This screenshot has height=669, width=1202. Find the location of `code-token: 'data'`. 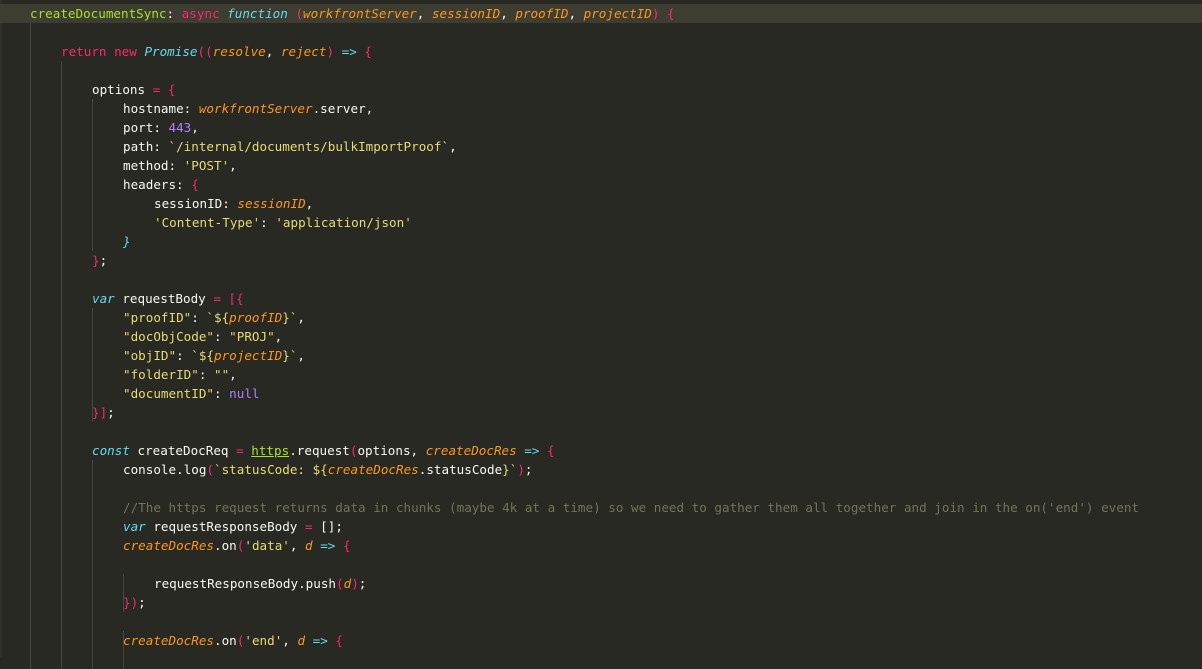

code-token: 'data' is located at coordinates (267, 545).